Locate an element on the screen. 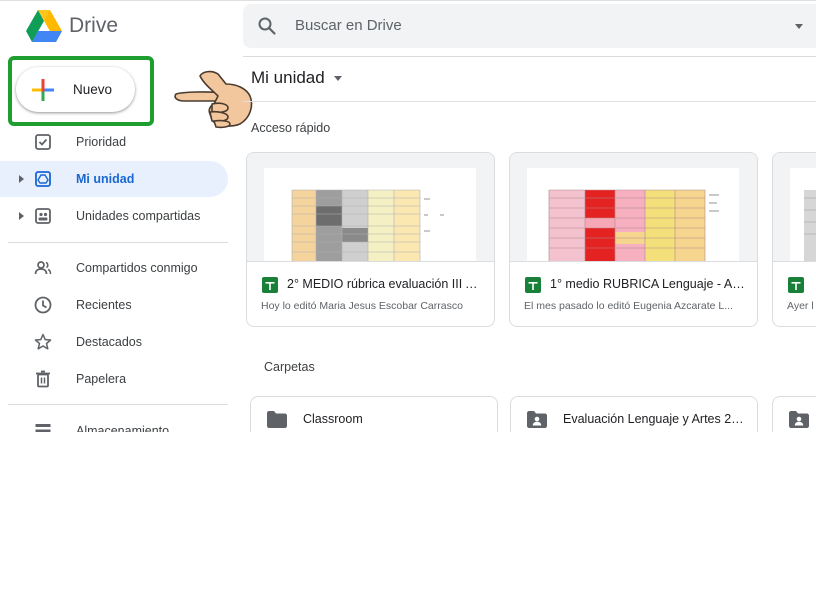 The width and height of the screenshot is (816, 591). quick-access-heading: Acceso rápido is located at coordinates (291, 128).